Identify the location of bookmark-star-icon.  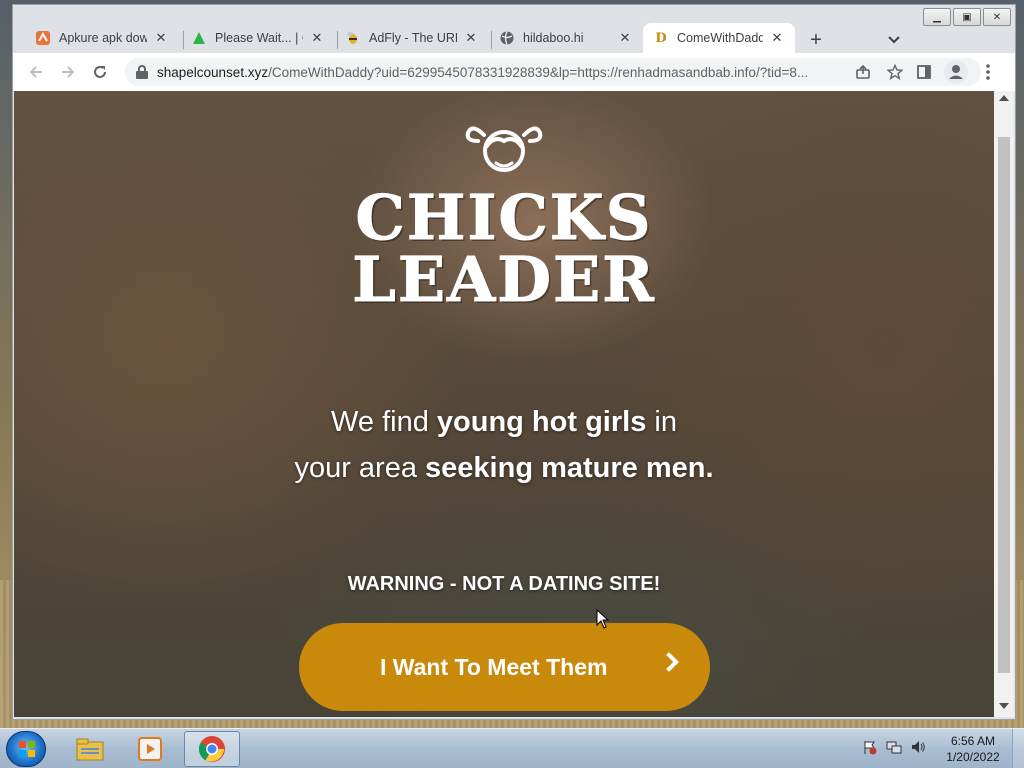
(895, 72).